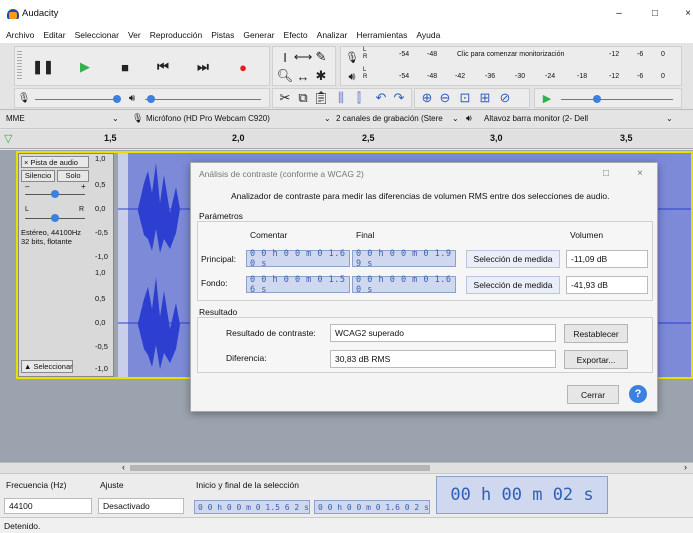  I want to click on multi-tool-icon: ✱, so click(321, 76).